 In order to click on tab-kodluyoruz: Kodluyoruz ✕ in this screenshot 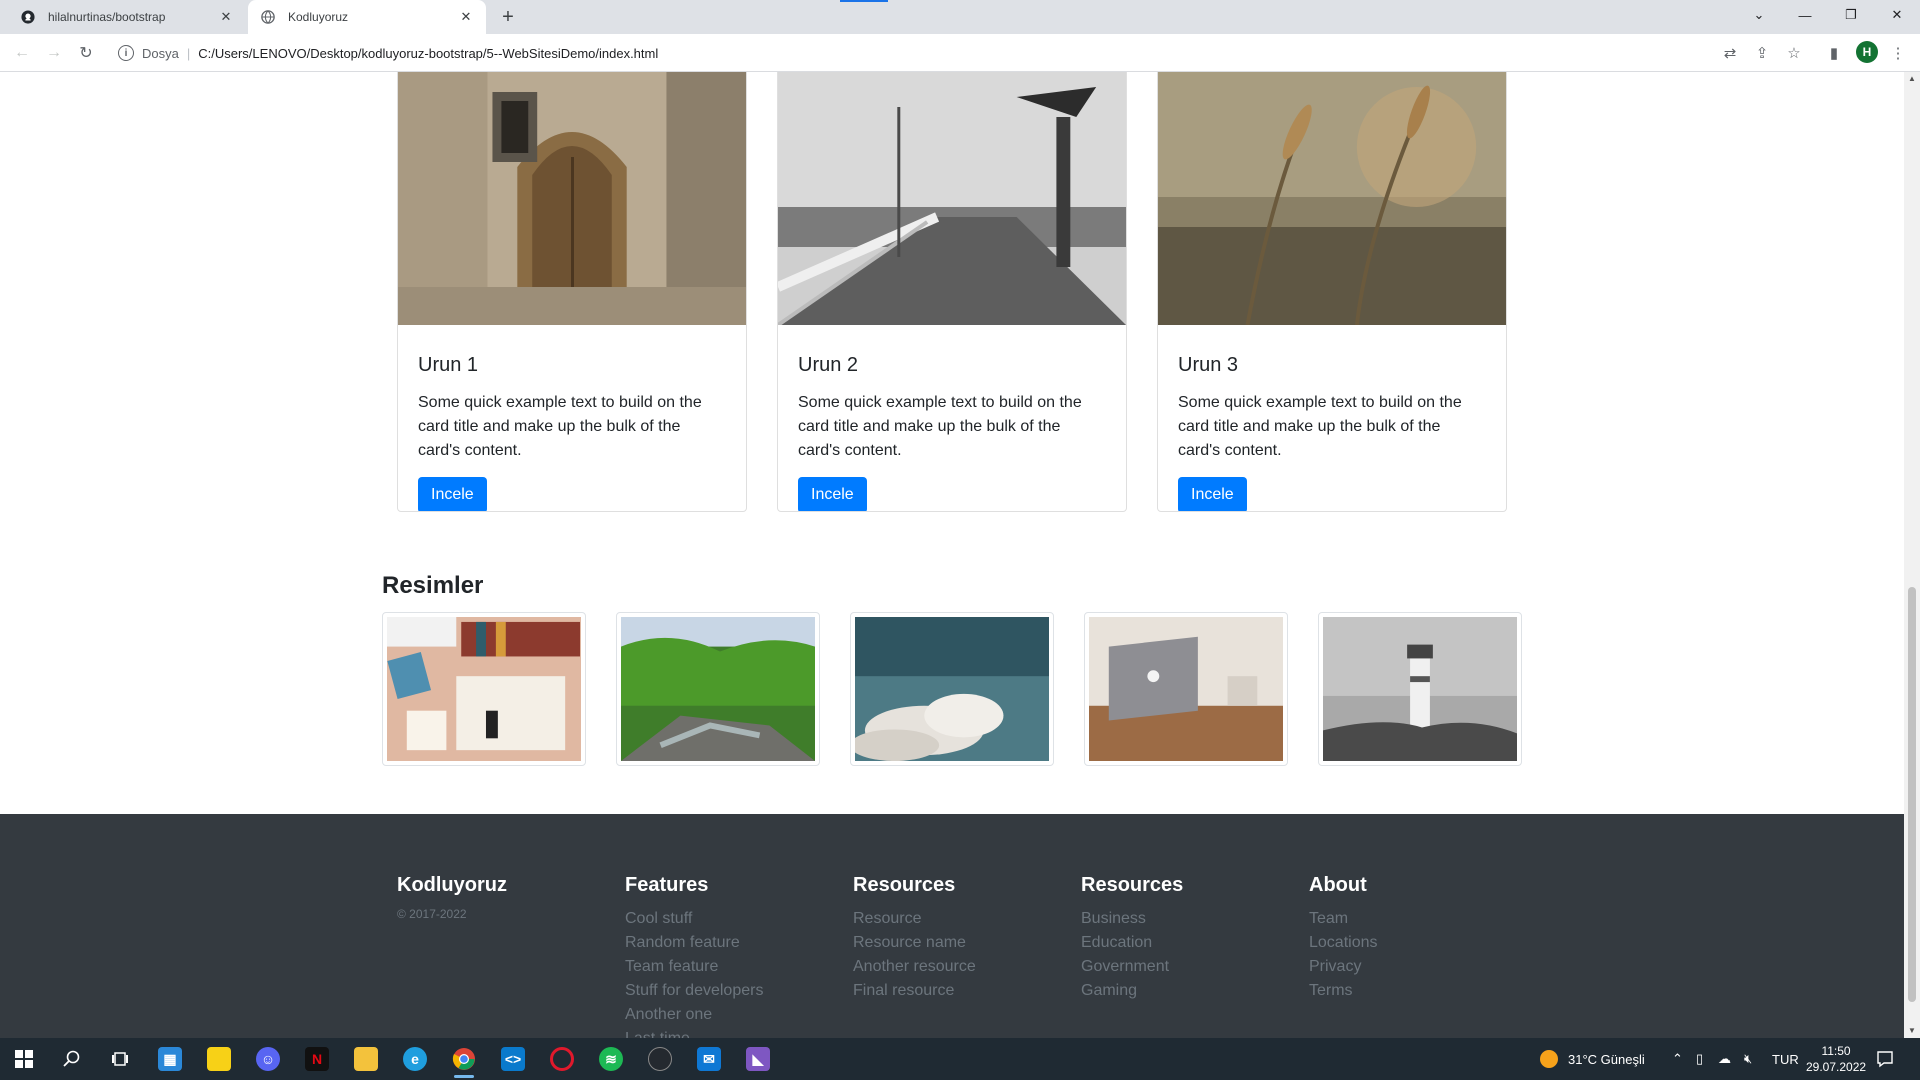, I will do `click(367, 17)`.